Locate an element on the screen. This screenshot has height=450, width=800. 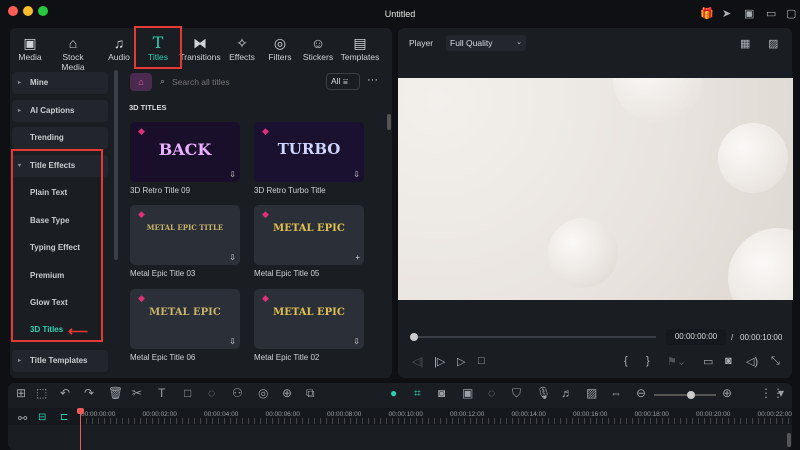
scrubber-handle is located at coordinates (414, 337).